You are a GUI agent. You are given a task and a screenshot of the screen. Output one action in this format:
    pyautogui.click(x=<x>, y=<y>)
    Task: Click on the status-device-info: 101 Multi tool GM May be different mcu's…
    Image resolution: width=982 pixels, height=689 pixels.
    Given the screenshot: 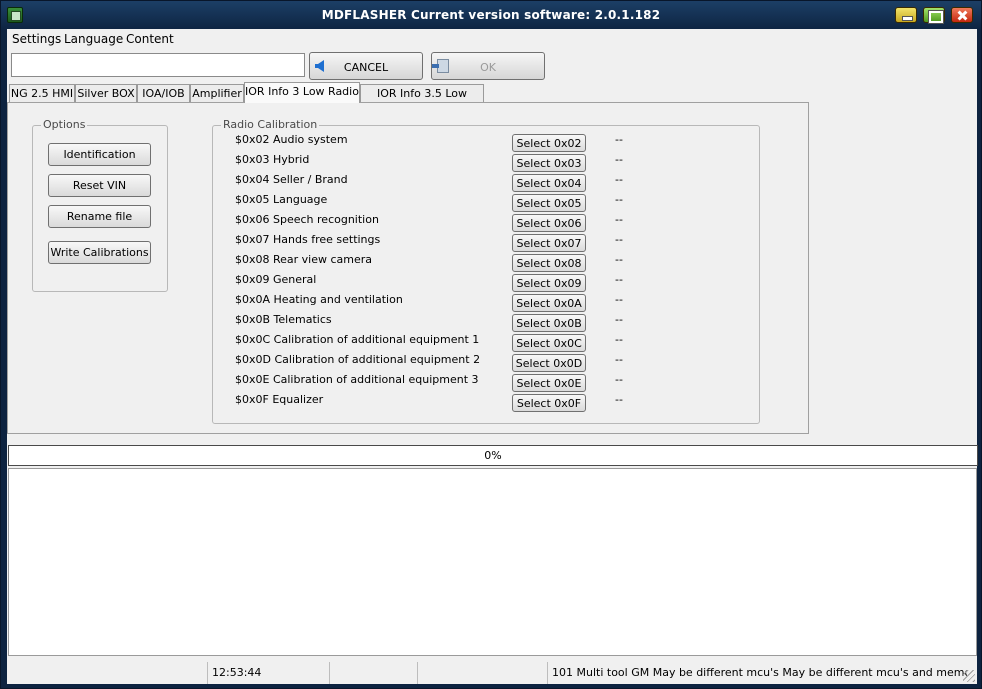 What is the action you would take?
    pyautogui.click(x=757, y=673)
    